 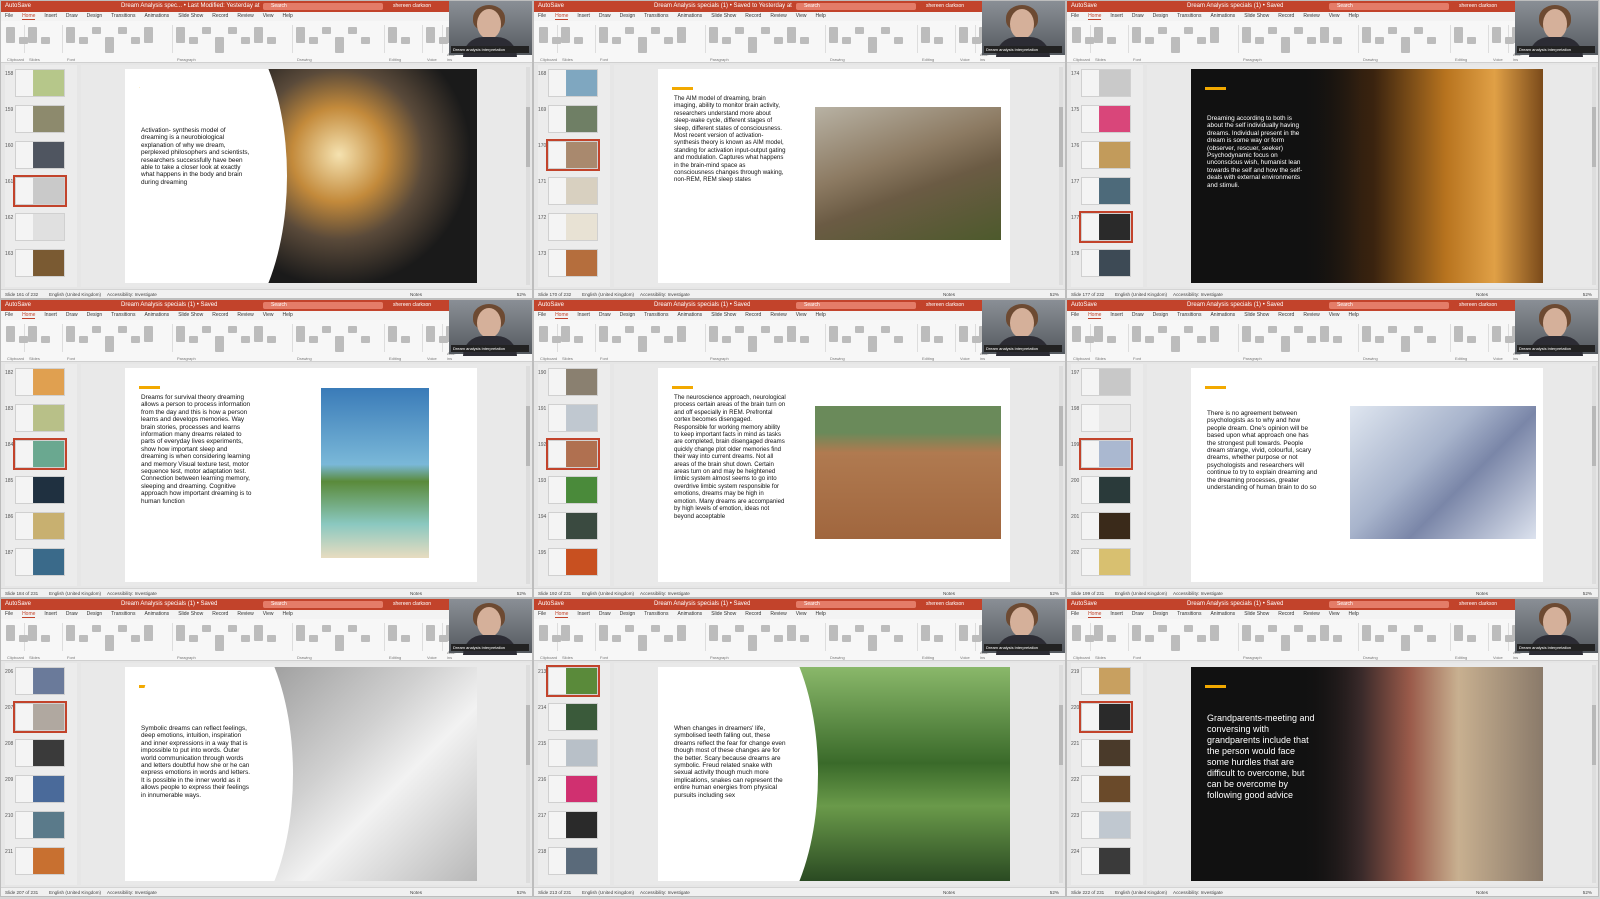 I want to click on menu-tab: Slide Show, so click(x=190, y=315).